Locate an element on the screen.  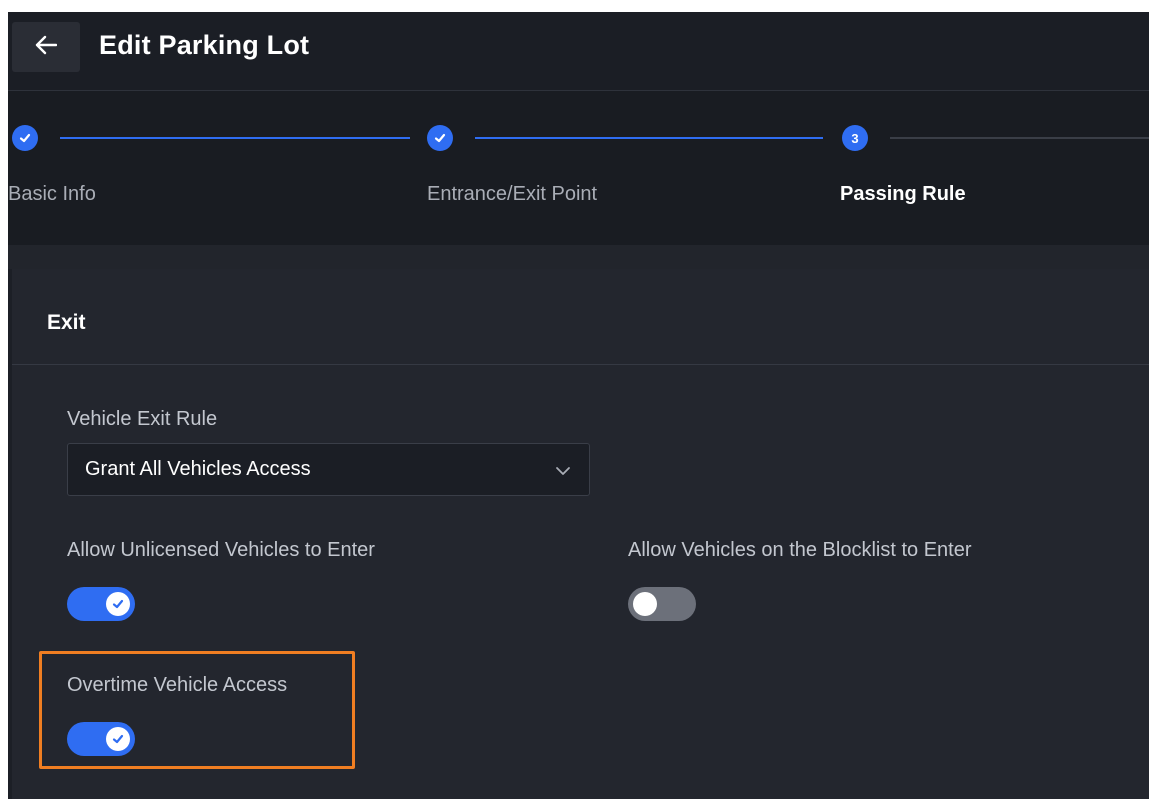
section-title: Exit is located at coordinates (66, 322).